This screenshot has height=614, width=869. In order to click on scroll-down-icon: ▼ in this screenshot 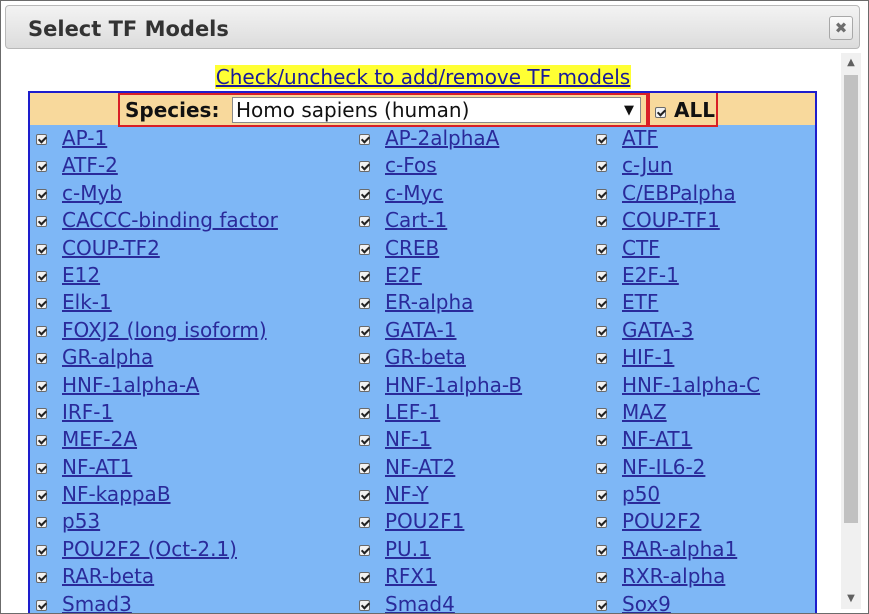, I will do `click(851, 599)`.